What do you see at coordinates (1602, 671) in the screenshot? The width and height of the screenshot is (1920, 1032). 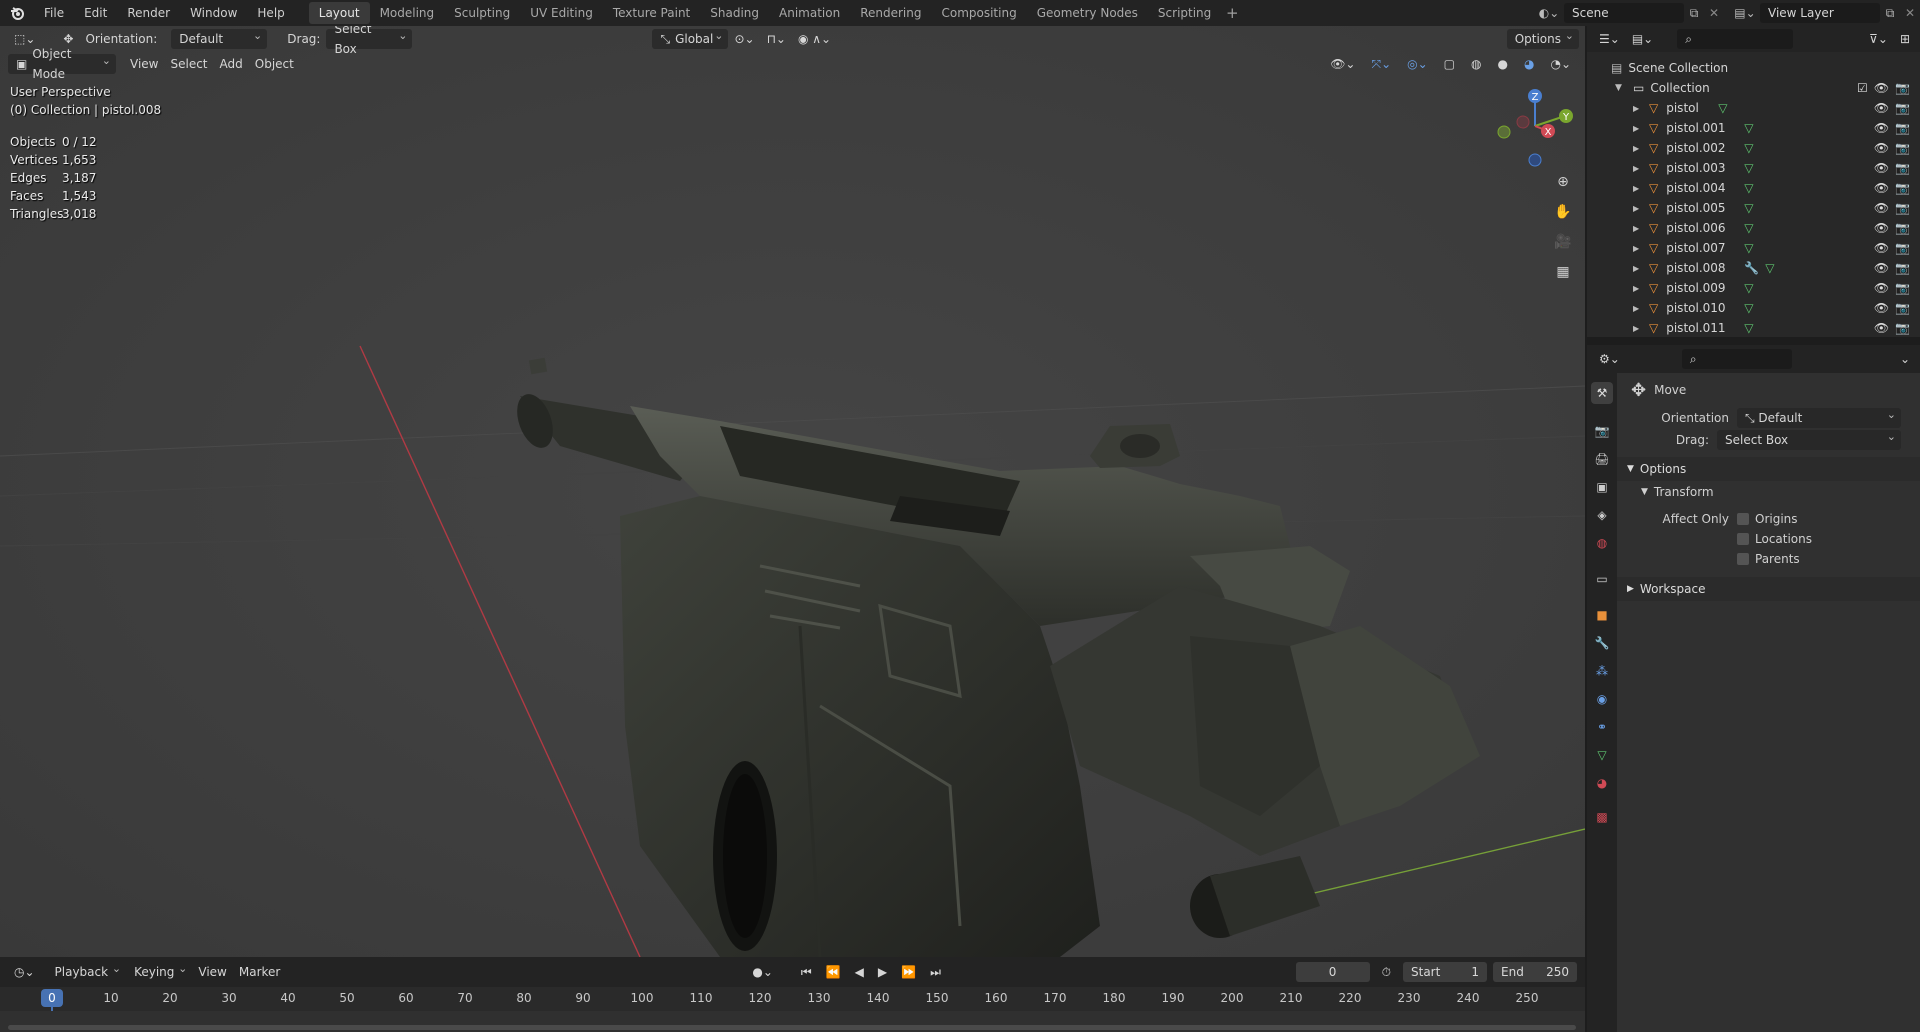 I see `particles-tab-icon: ⁂` at bounding box center [1602, 671].